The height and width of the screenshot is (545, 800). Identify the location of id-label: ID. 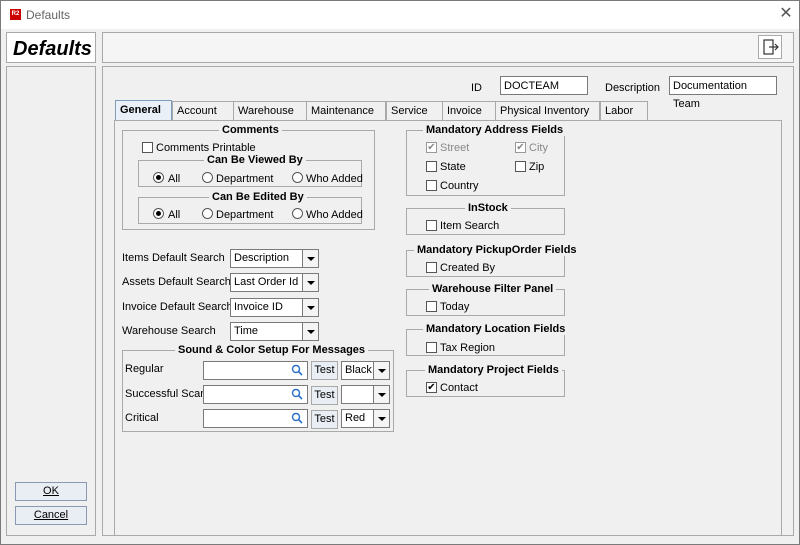
(476, 88).